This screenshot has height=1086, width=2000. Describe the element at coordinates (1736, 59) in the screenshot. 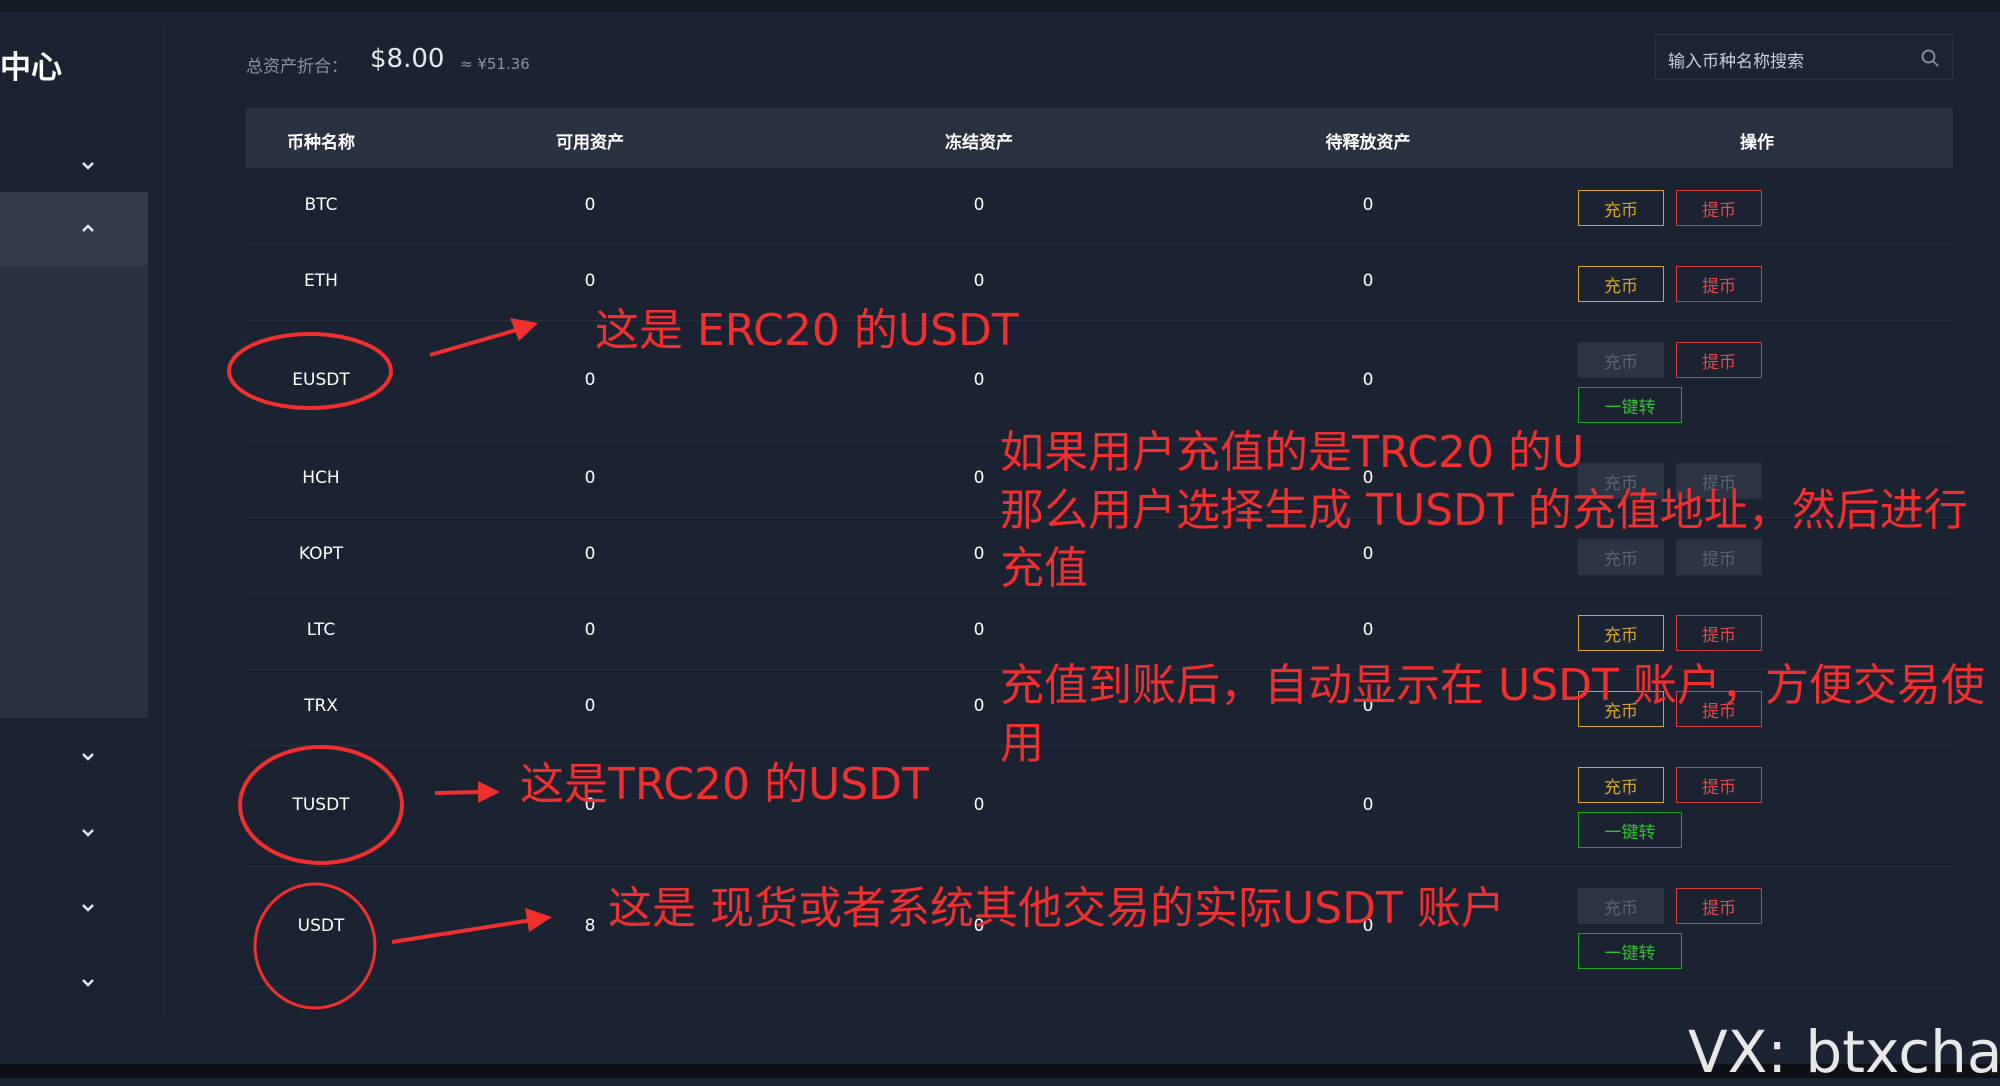

I see `search-input: 输入币种名称搜索` at that location.